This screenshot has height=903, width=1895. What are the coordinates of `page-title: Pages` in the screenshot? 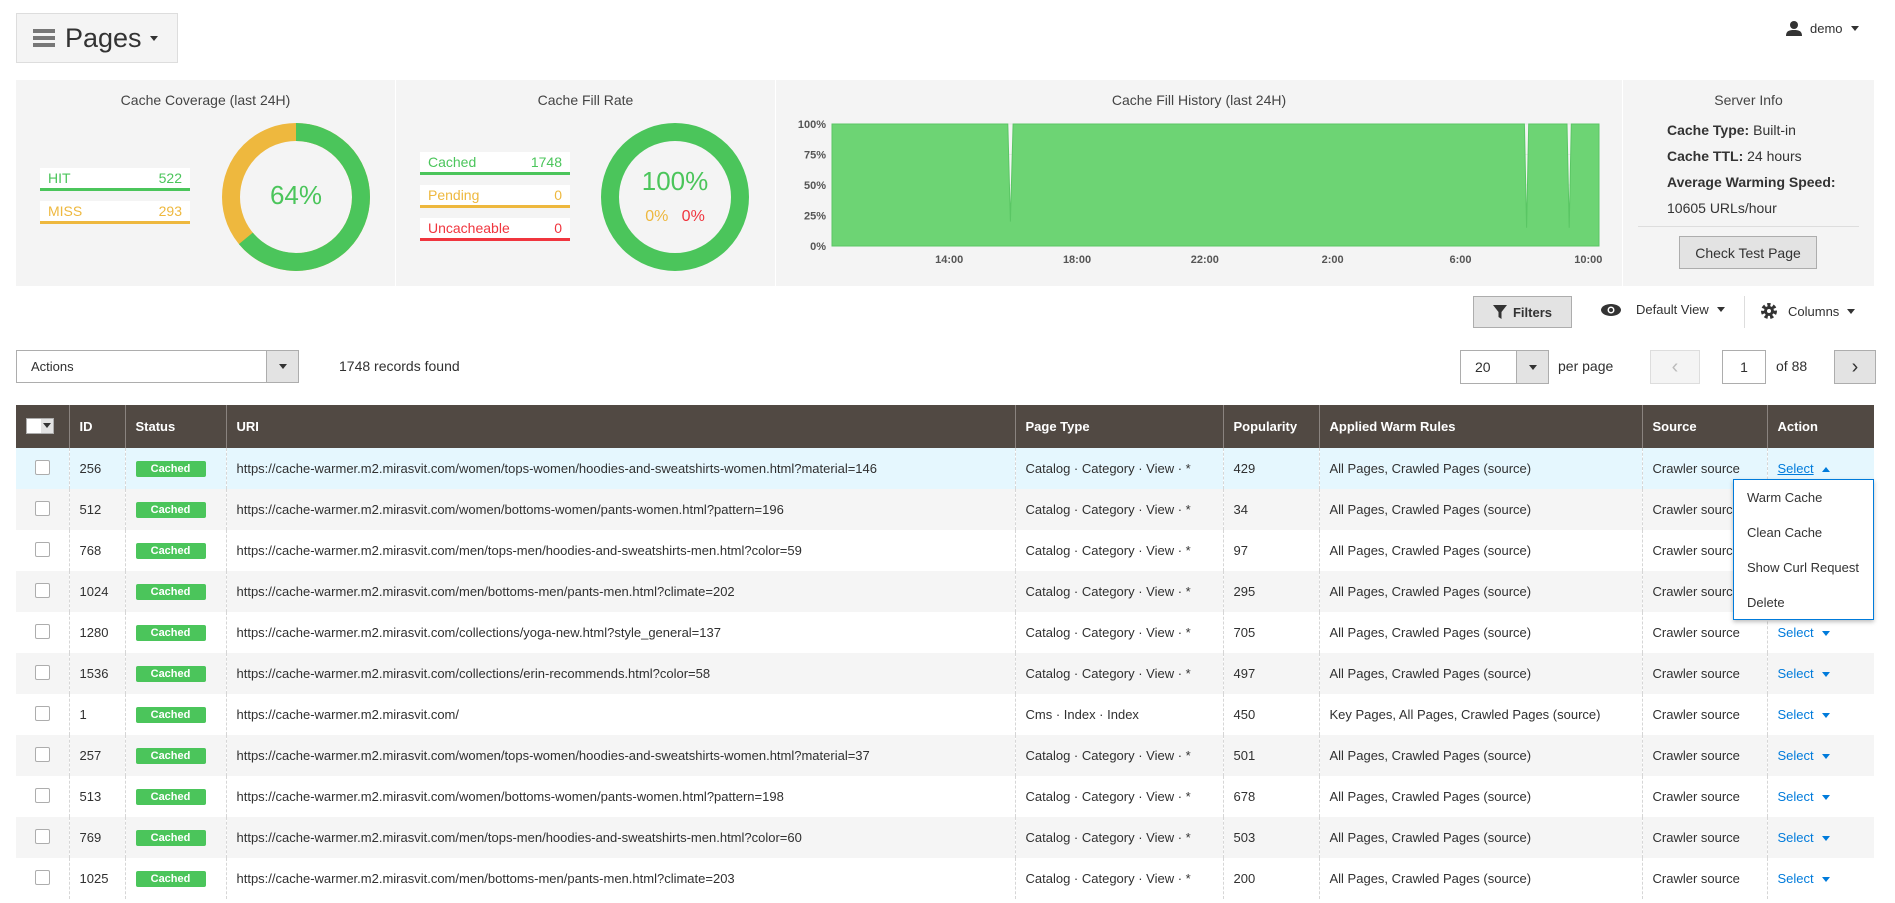 It's located at (103, 37).